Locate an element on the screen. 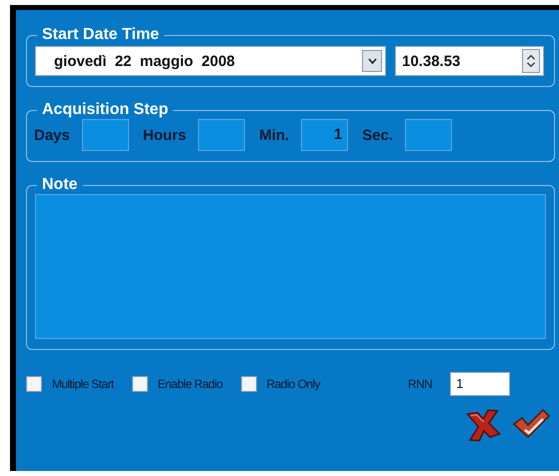 The width and height of the screenshot is (559, 476). date-picker: giovedì 22 maggio 2008 is located at coordinates (210, 61).